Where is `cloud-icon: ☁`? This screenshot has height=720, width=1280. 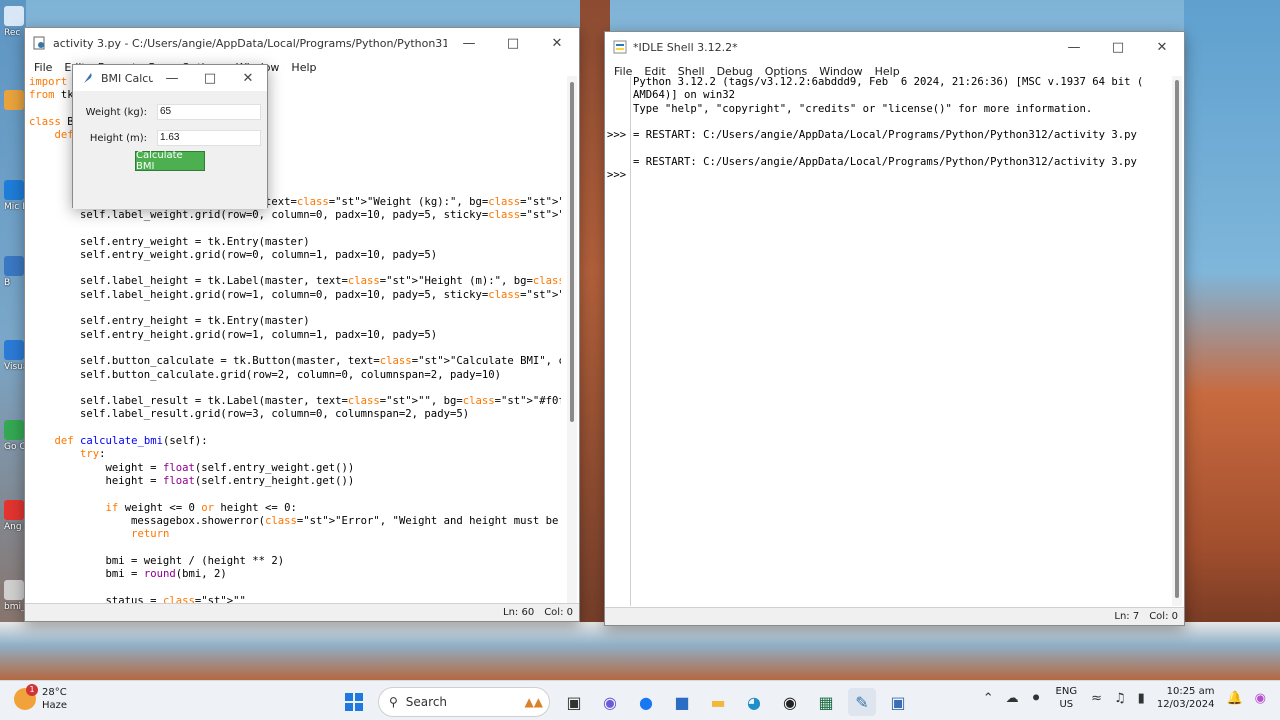
cloud-icon: ☁ is located at coordinates (1012, 698).